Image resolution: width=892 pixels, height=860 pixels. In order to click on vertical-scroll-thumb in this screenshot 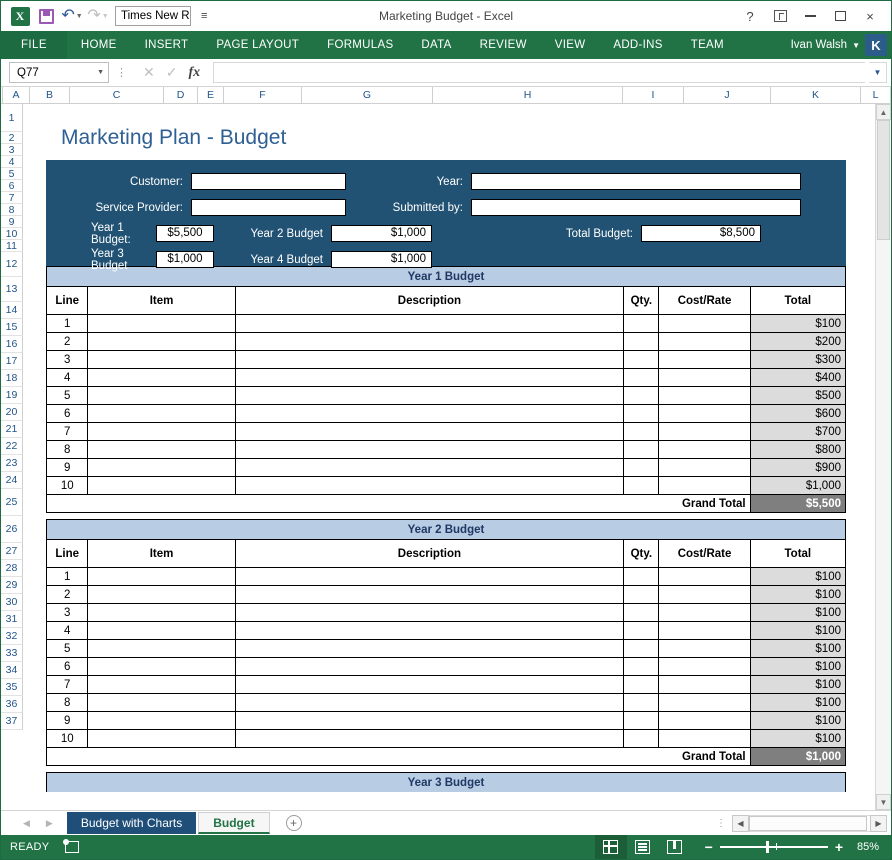, I will do `click(883, 180)`.